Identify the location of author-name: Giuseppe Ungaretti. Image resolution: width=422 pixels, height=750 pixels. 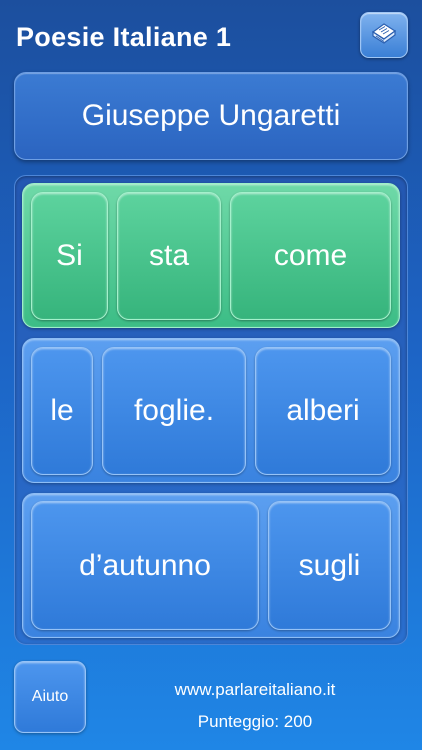
(211, 115).